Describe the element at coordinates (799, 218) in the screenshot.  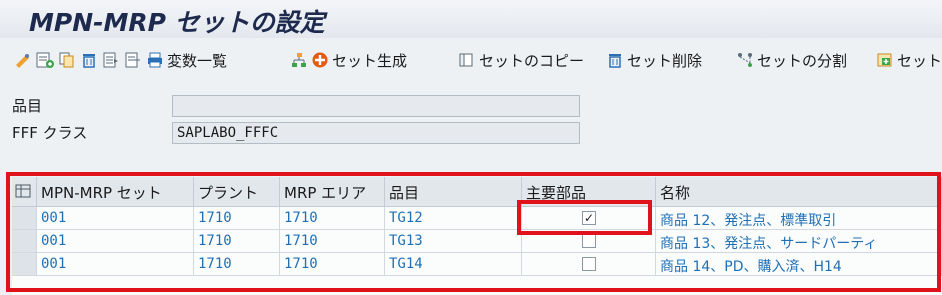
I see `cell-name: 商品 12、発注点、標準取引` at that location.